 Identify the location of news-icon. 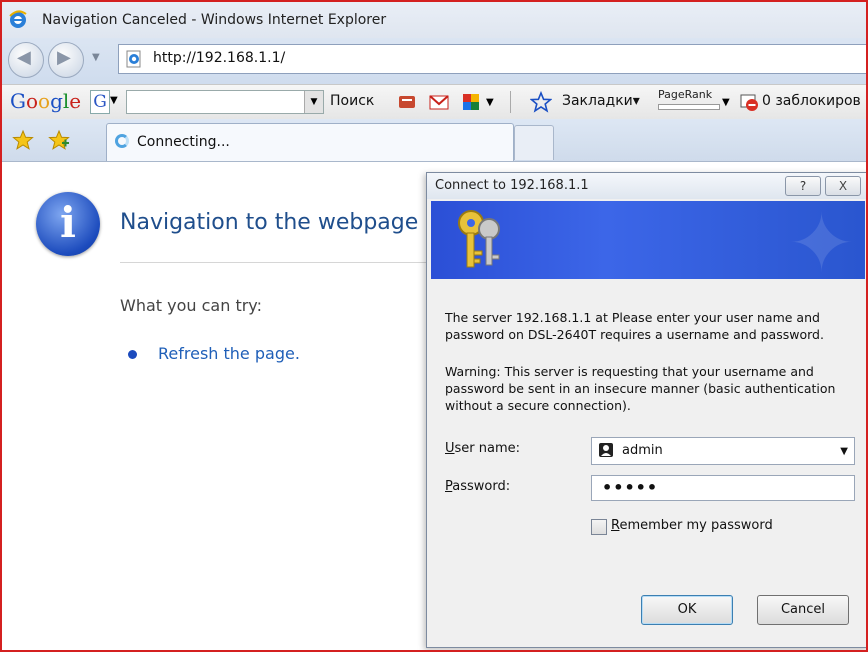
(407, 102).